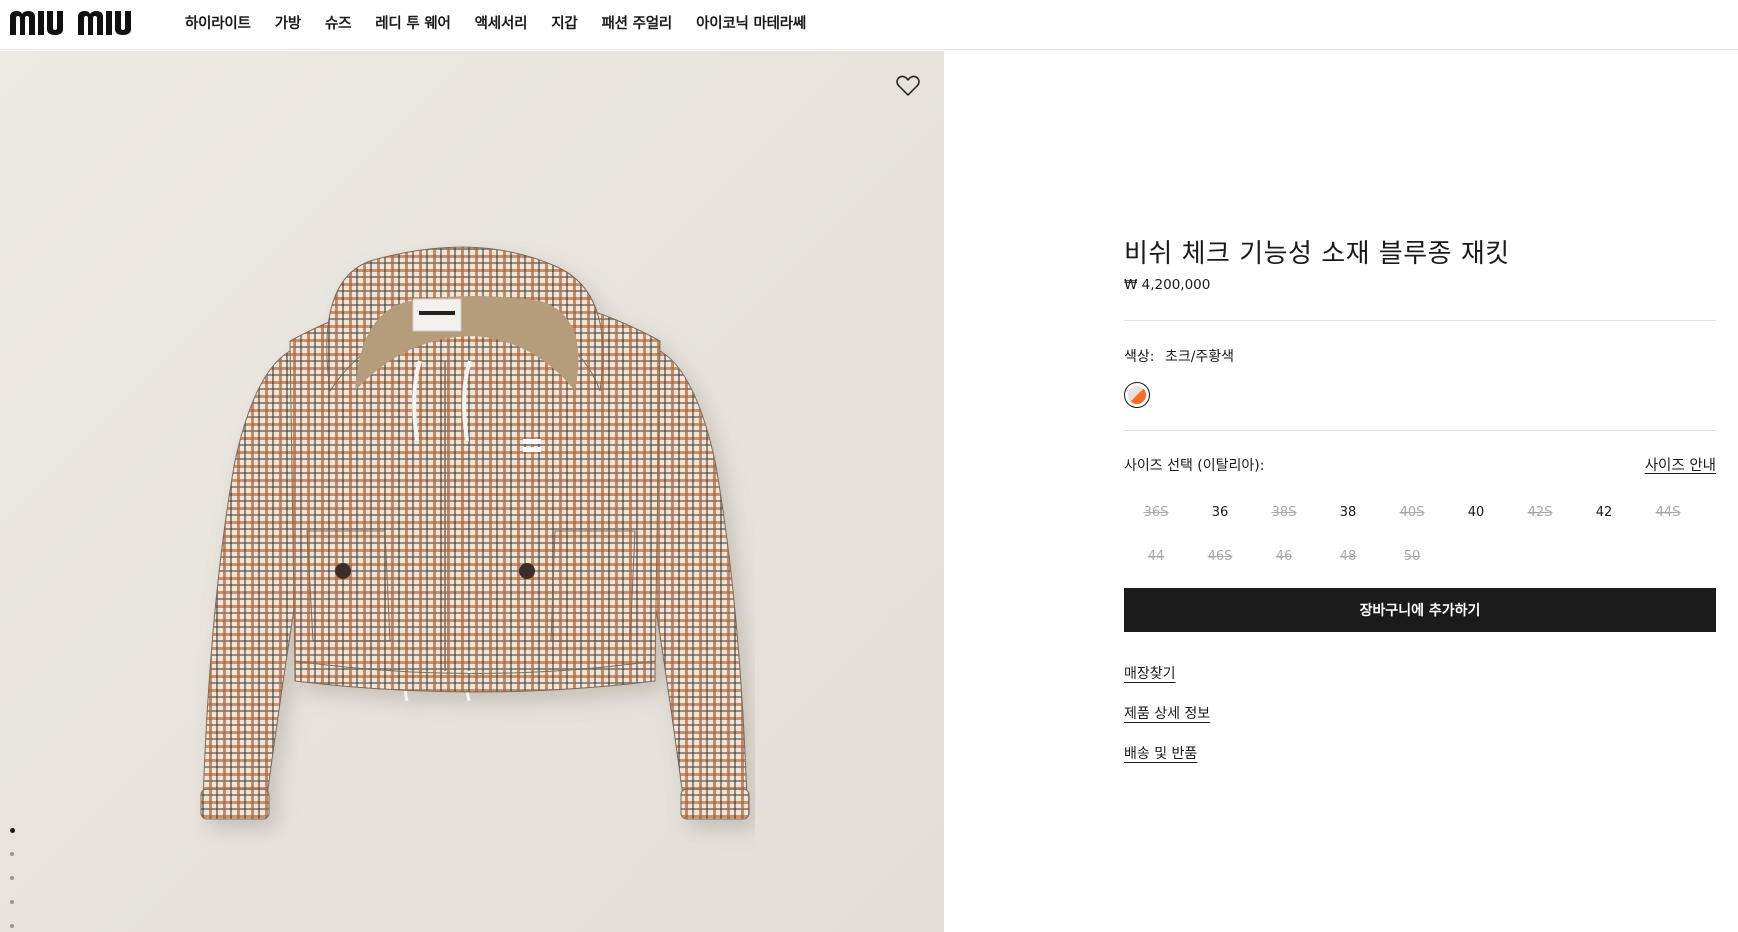 Image resolution: width=1738 pixels, height=932 pixels. Describe the element at coordinates (1412, 512) in the screenshot. I see `size-option: 40S` at that location.